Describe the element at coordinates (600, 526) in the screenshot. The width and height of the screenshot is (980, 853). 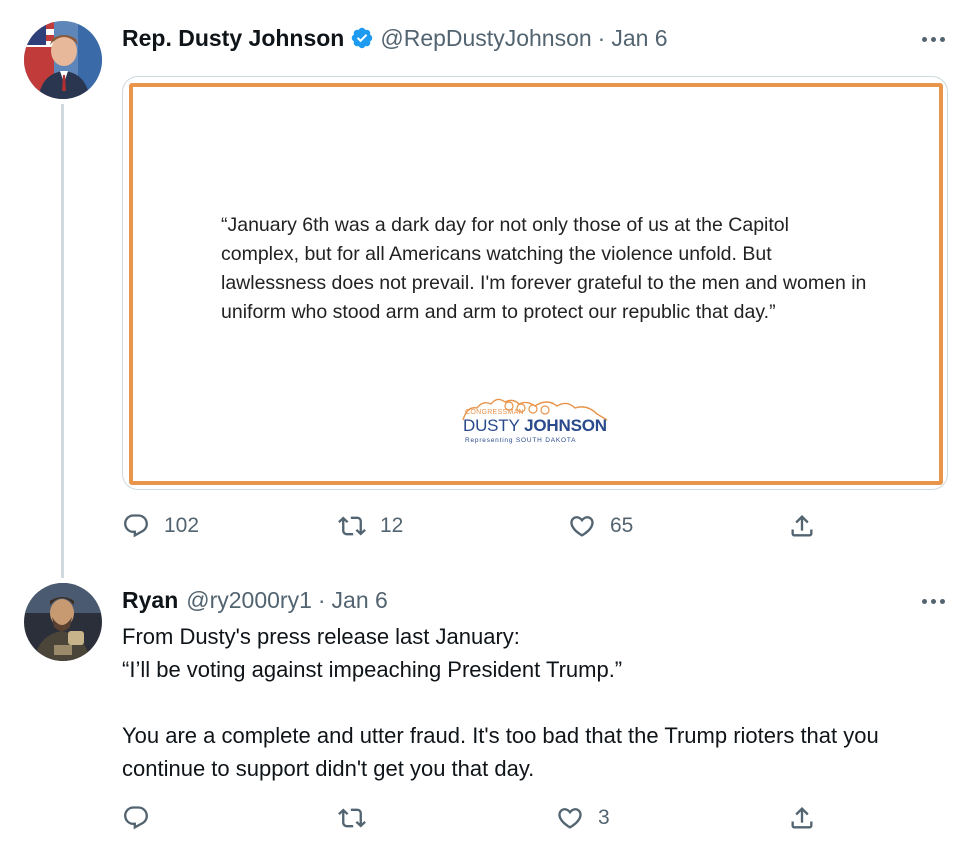
I see `like-button: 65` at that location.